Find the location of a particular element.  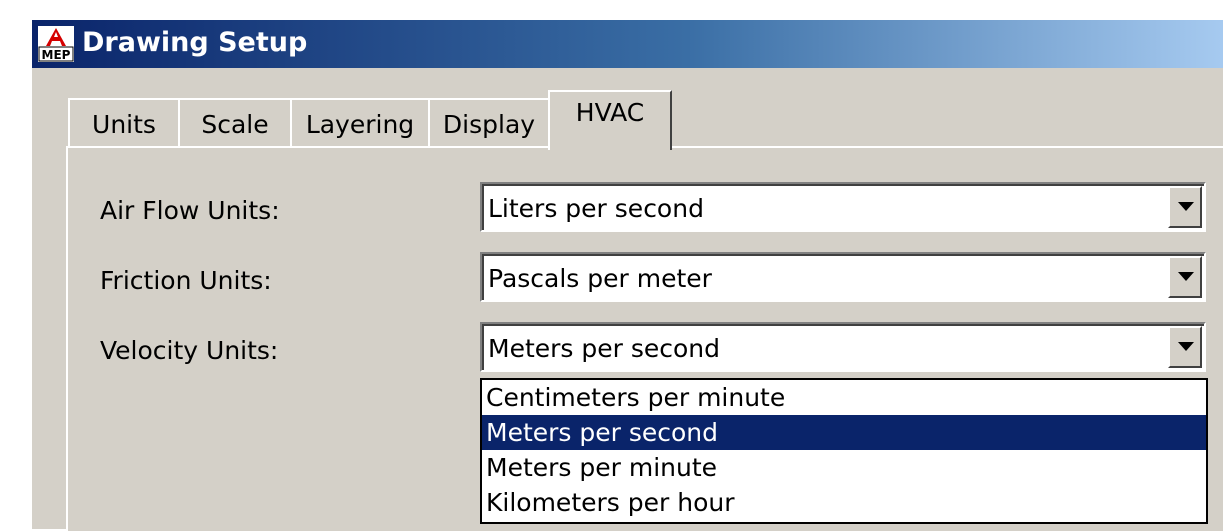

tab-display: Display is located at coordinates (489, 122).